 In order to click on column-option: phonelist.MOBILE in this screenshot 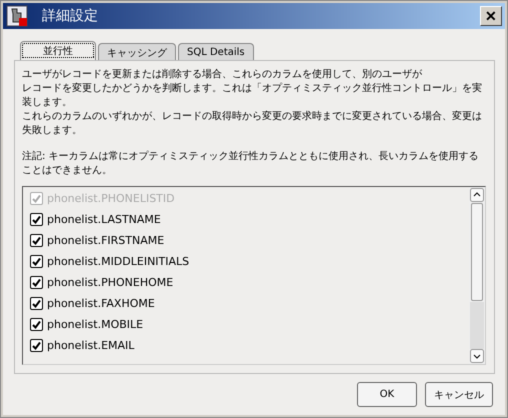, I will do `click(246, 324)`.